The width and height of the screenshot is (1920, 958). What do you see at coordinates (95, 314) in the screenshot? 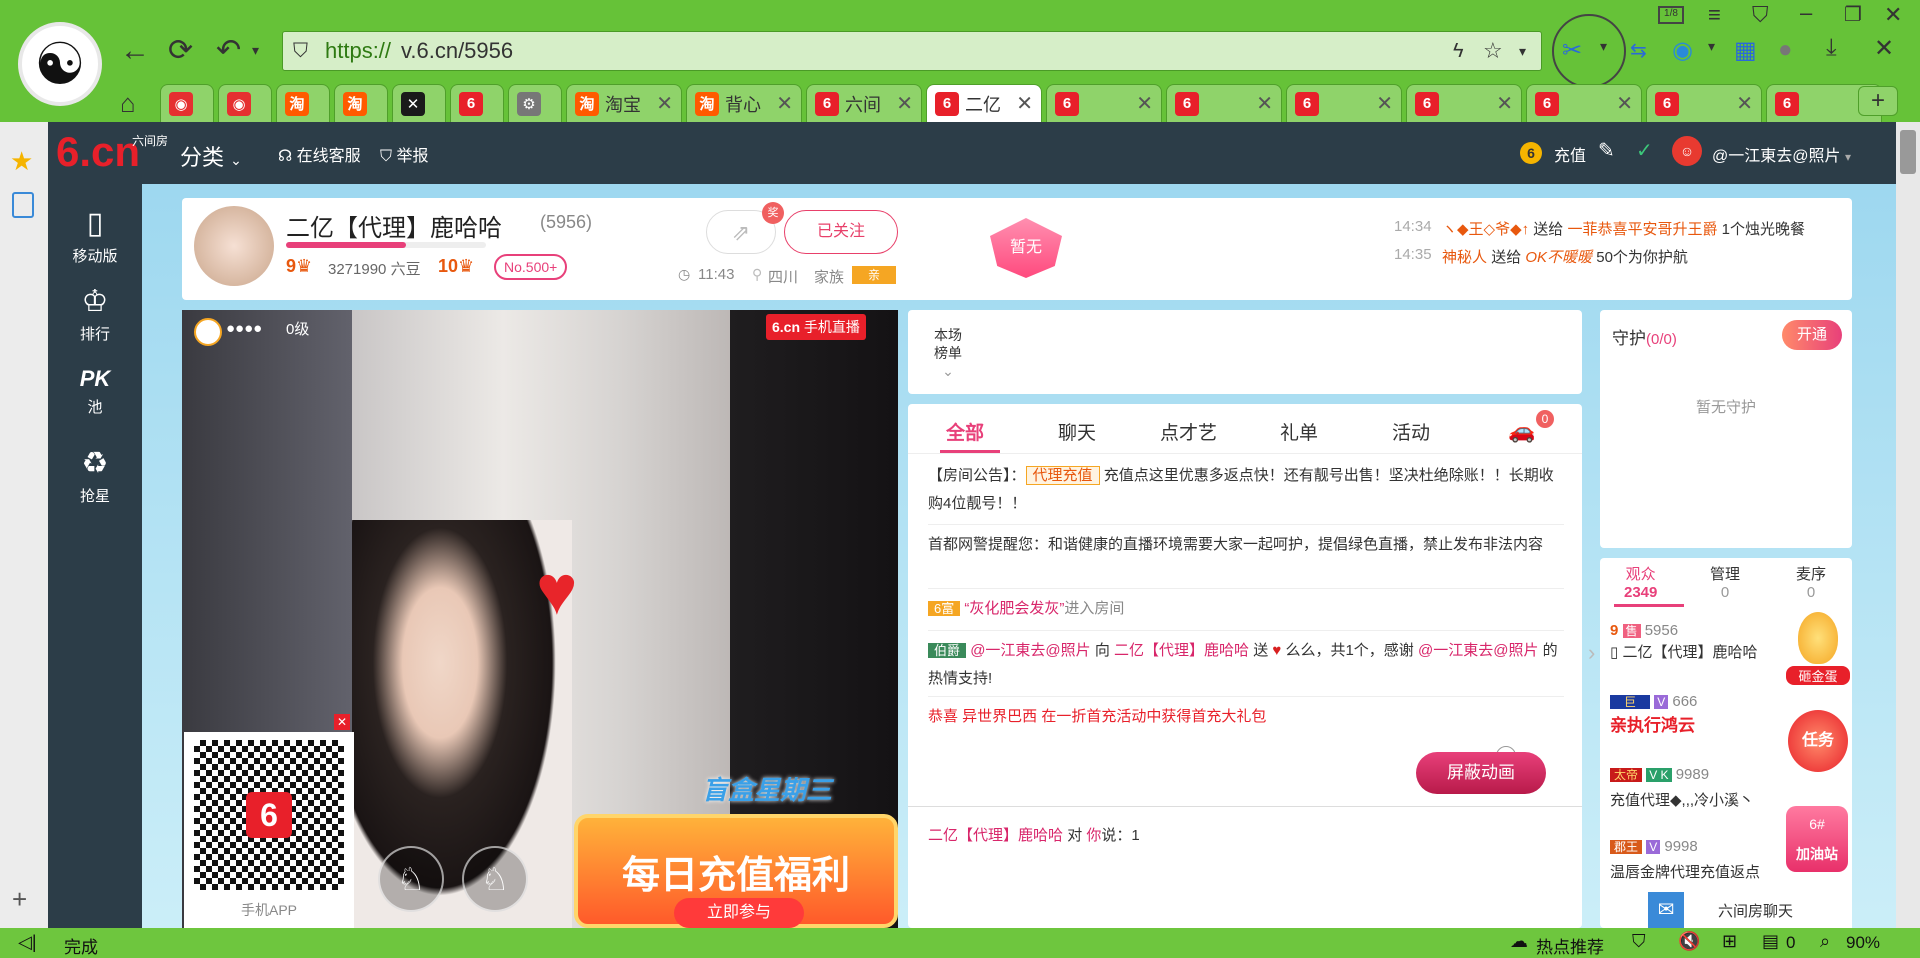
I see `nav-rank: ♔ 排行` at bounding box center [95, 314].